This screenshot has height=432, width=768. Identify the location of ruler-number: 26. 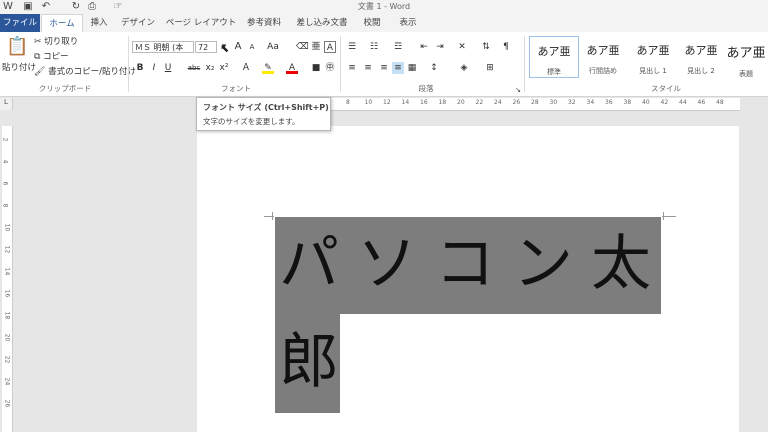
(7, 403).